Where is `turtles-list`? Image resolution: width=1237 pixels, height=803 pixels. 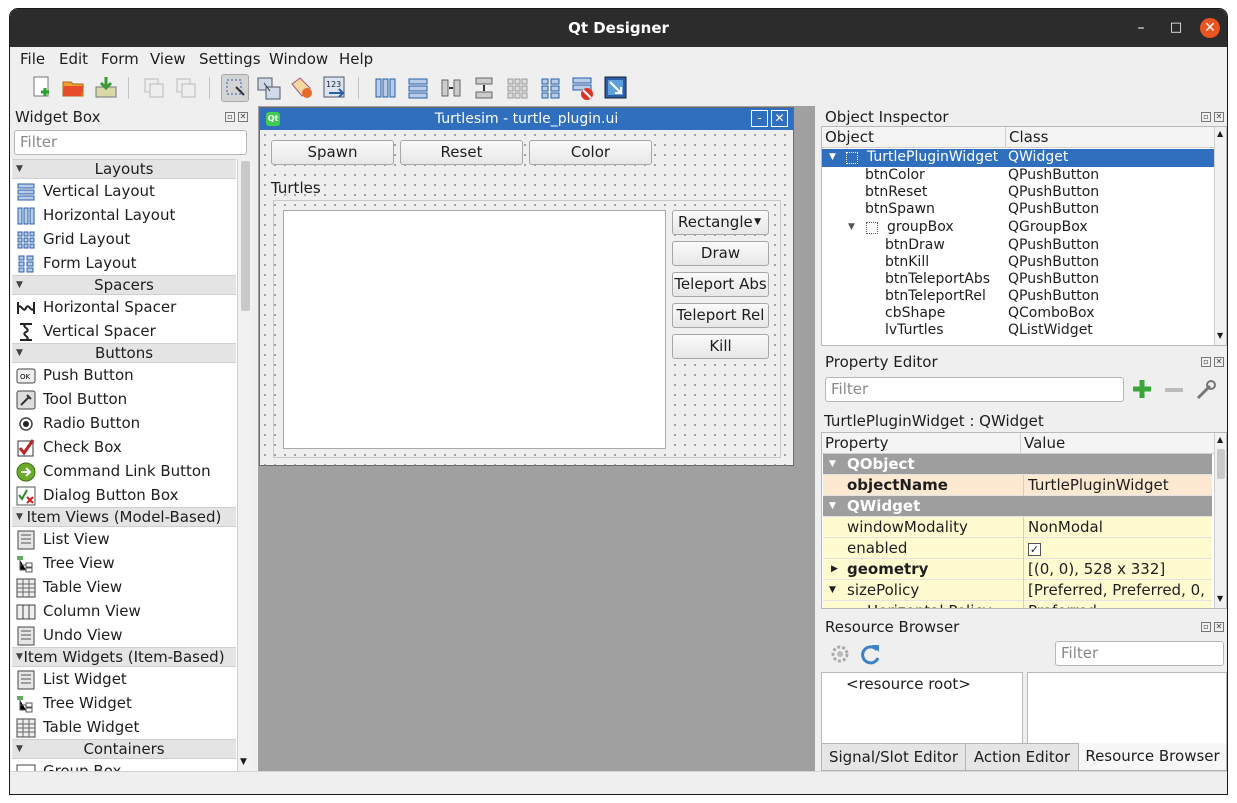
turtles-list is located at coordinates (474, 329).